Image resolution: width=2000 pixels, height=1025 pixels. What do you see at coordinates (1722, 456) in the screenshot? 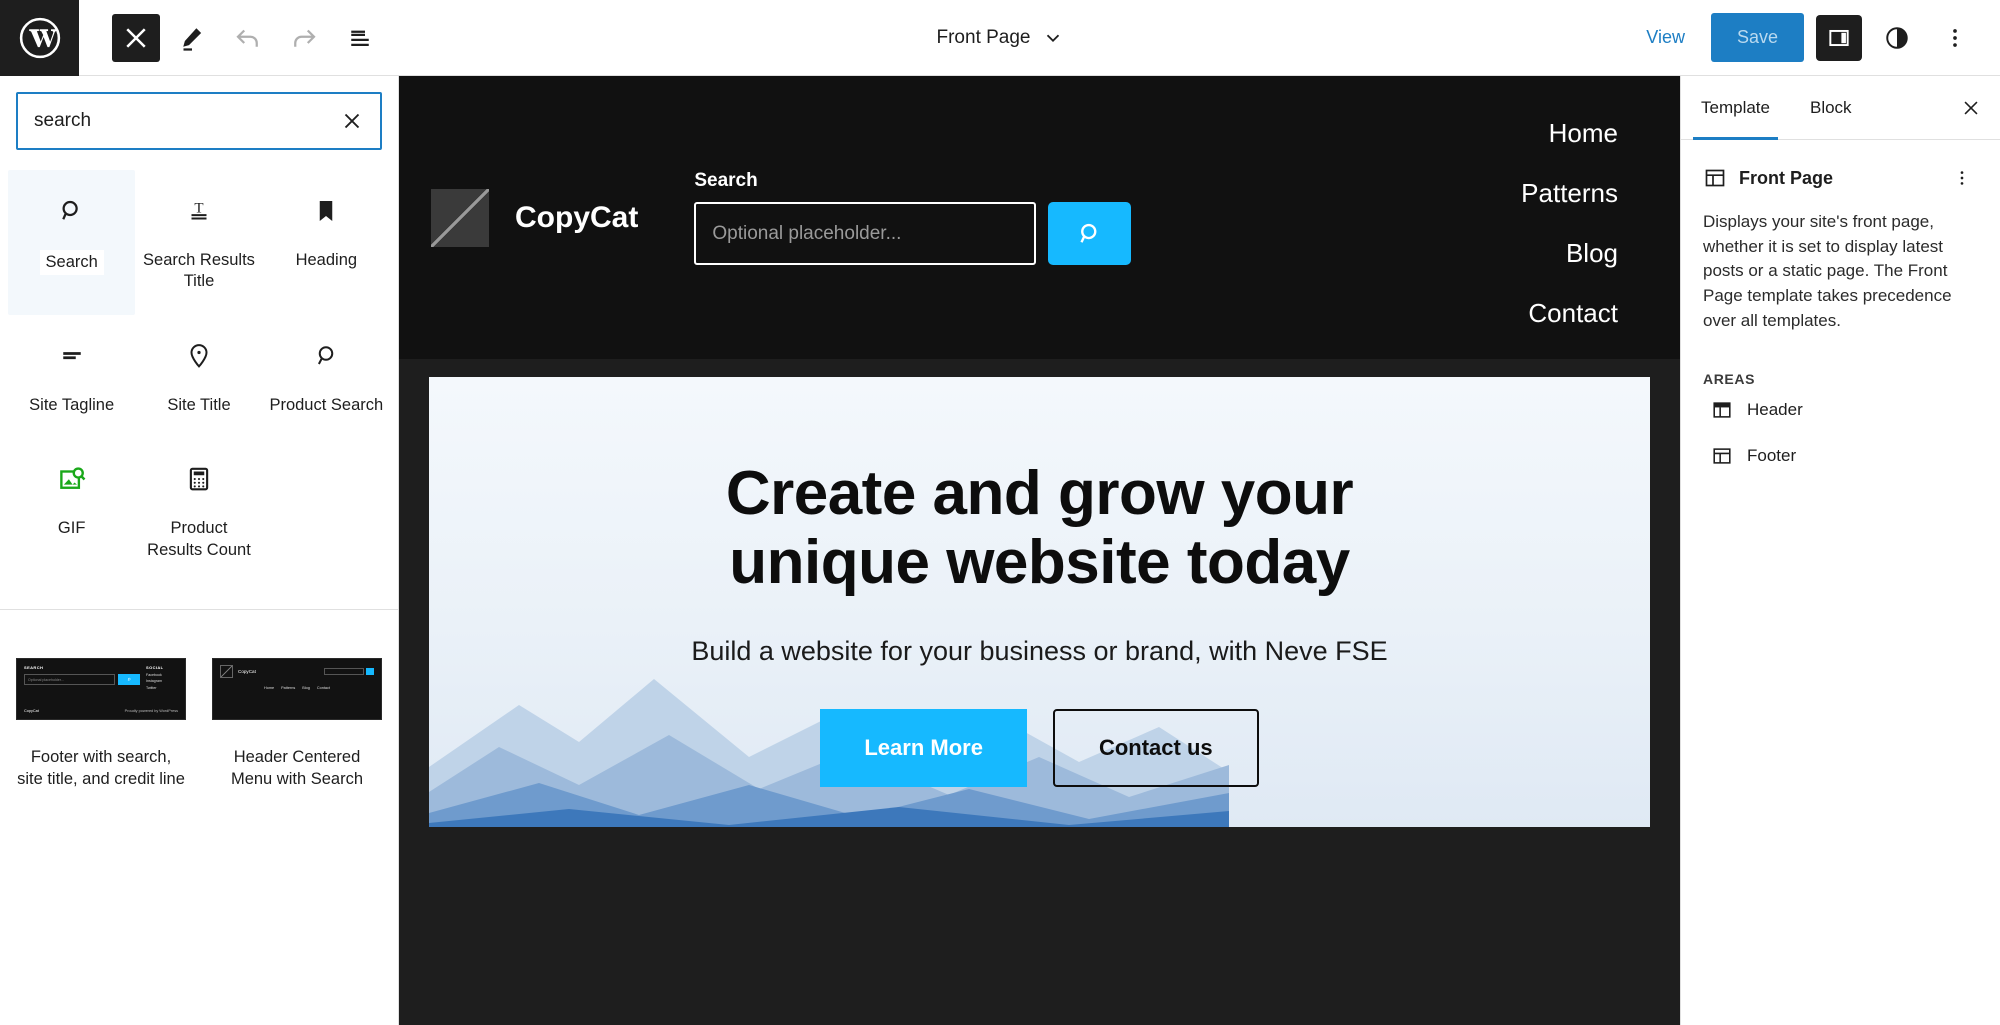
I see `footer-area-icon` at bounding box center [1722, 456].